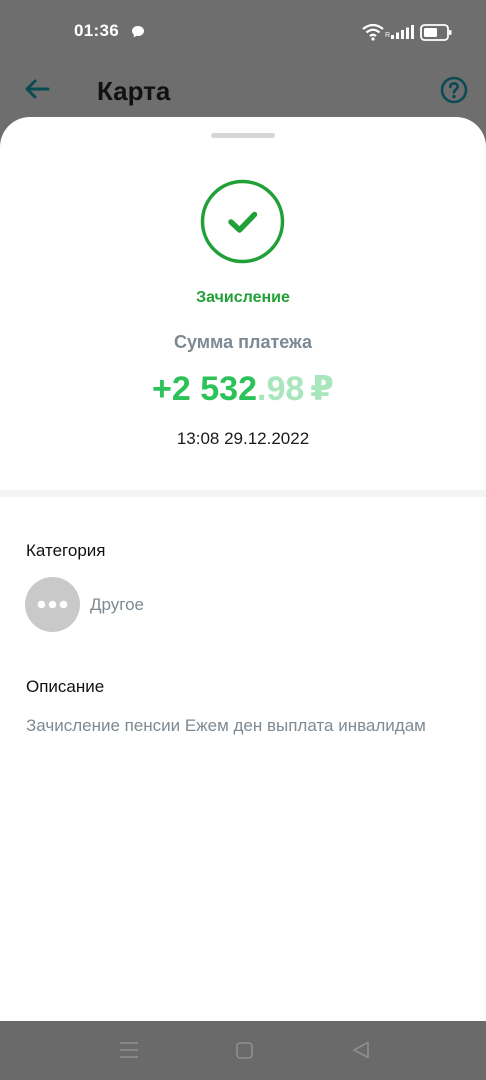 The width and height of the screenshot is (486, 1080). I want to click on amount-label: Сумма платежа, so click(243, 342).